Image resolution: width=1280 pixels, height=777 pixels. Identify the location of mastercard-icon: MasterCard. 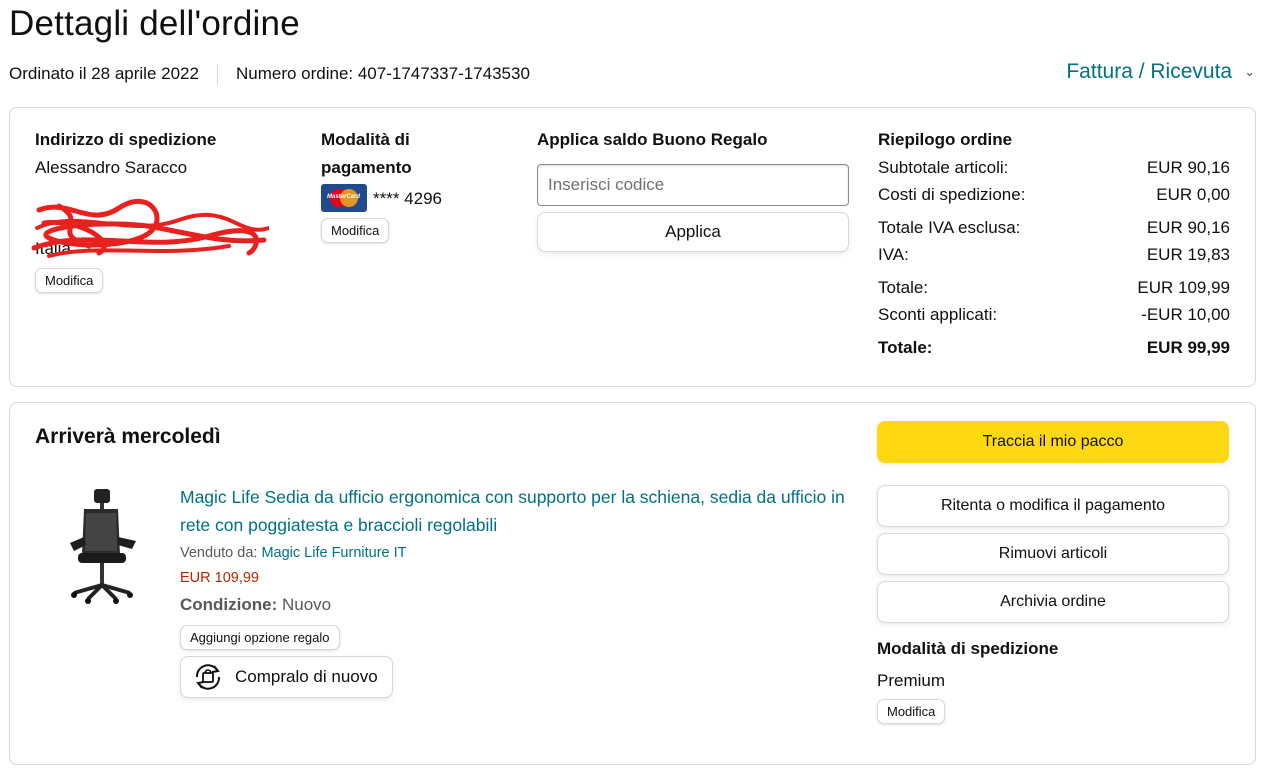
(344, 198).